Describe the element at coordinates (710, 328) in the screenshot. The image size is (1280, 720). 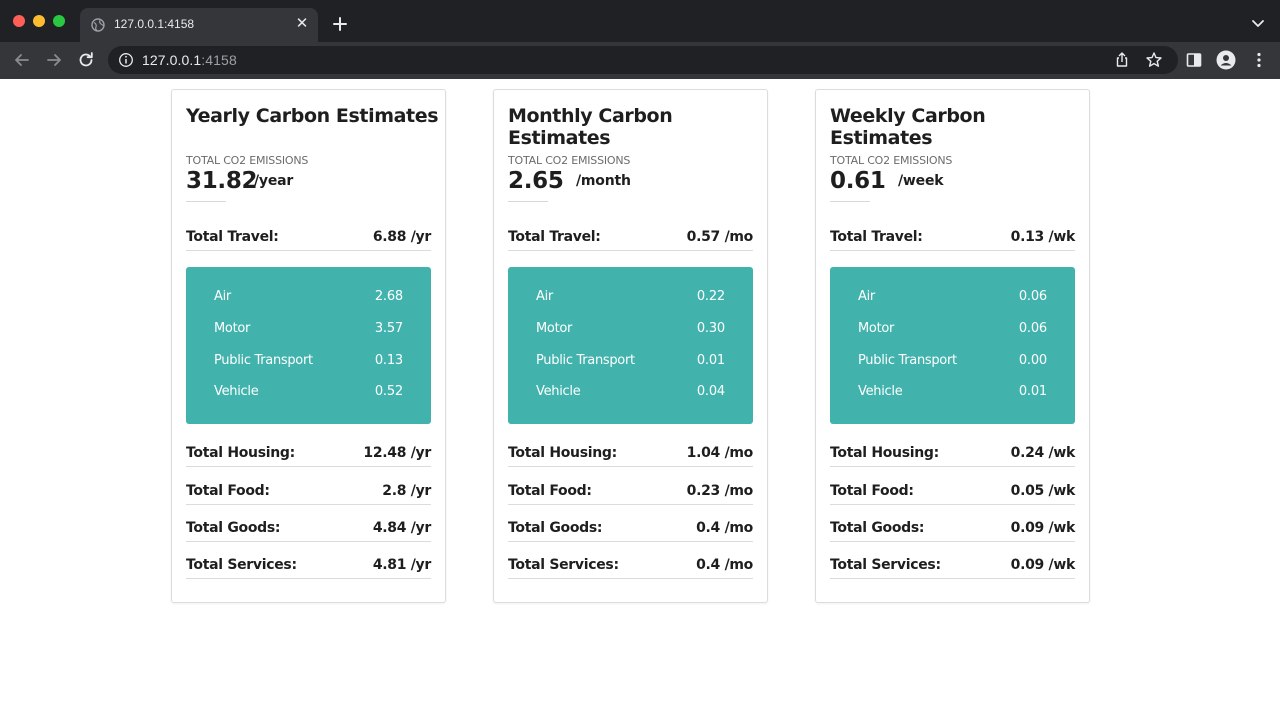
I see `travel-item-value: 0.30` at that location.